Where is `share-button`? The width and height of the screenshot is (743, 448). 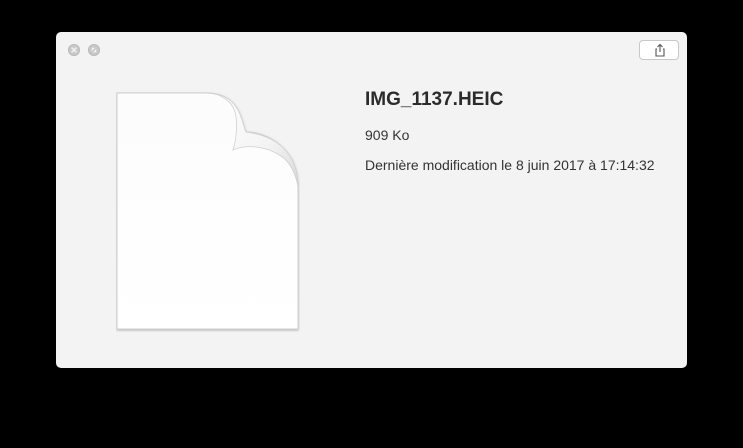 share-button is located at coordinates (659, 50).